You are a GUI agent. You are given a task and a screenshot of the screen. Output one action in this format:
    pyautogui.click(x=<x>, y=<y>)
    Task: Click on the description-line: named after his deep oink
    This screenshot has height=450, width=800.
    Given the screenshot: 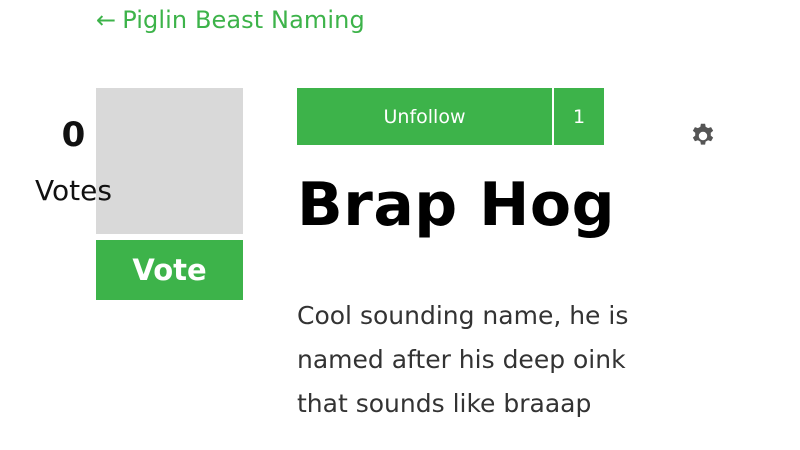 What is the action you would take?
    pyautogui.click(x=461, y=359)
    